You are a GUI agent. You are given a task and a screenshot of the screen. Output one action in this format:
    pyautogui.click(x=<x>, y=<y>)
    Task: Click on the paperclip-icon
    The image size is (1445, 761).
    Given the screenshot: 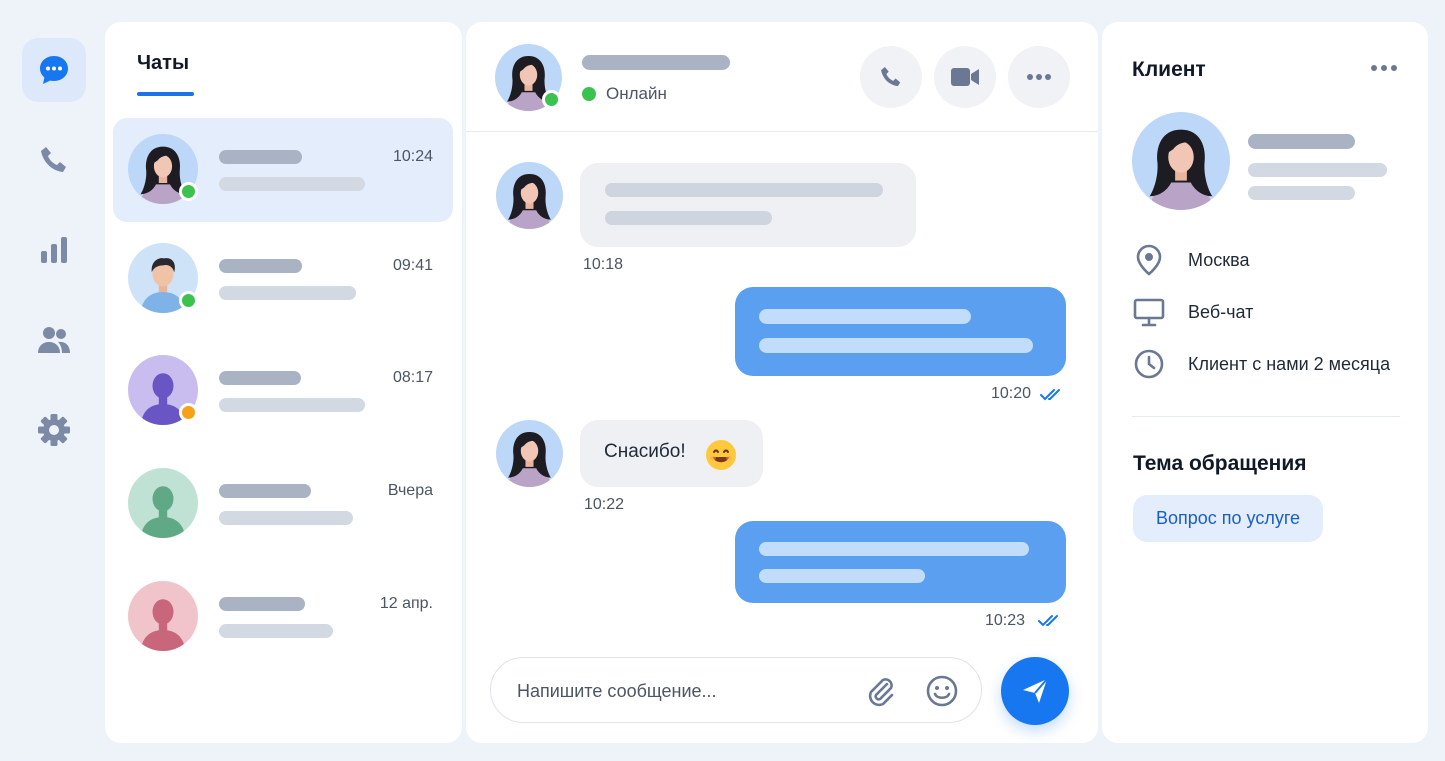 What is the action you would take?
    pyautogui.click(x=881, y=692)
    